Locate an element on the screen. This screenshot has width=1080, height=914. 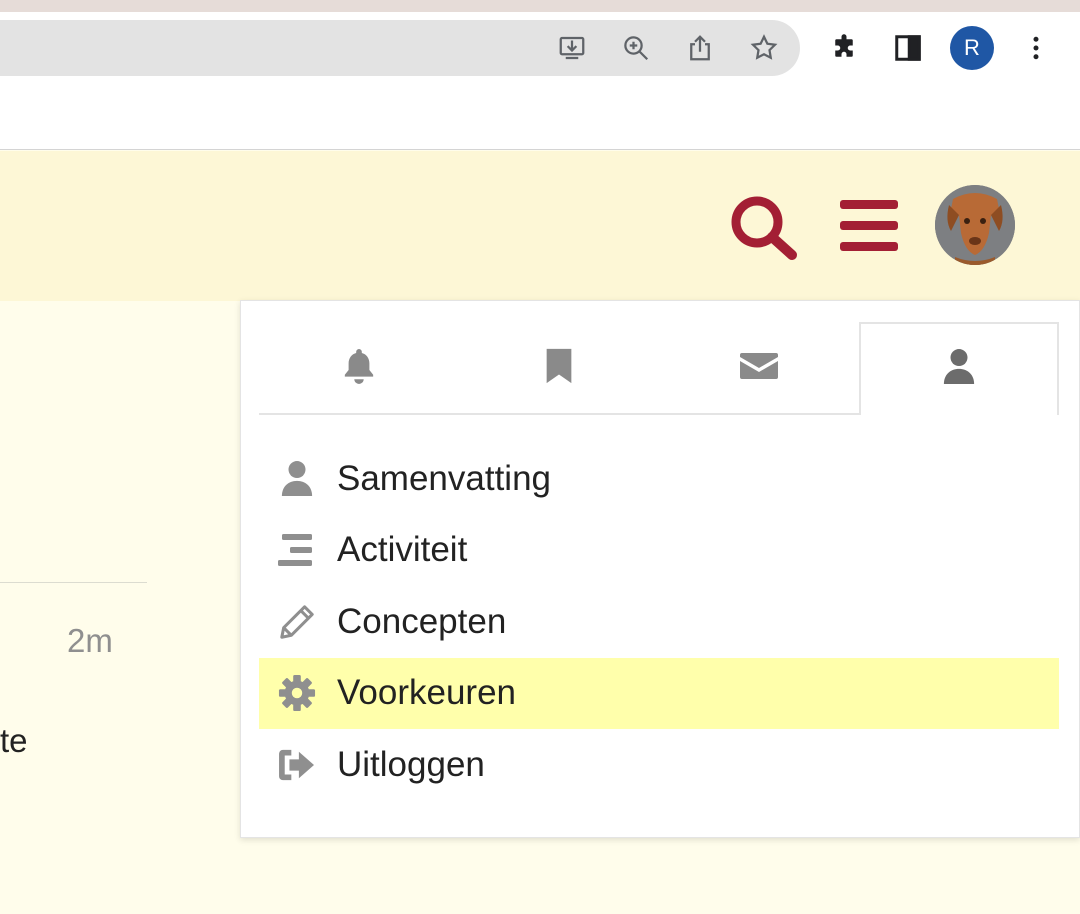
content-divider is located at coordinates (73, 582).